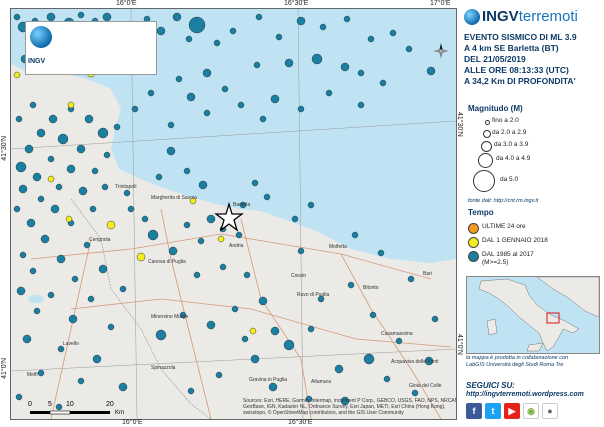 The height and width of the screenshot is (427, 604). What do you see at coordinates (4, 148) in the screenshot?
I see `tick-left-41-30: 41°30'N` at bounding box center [4, 148].